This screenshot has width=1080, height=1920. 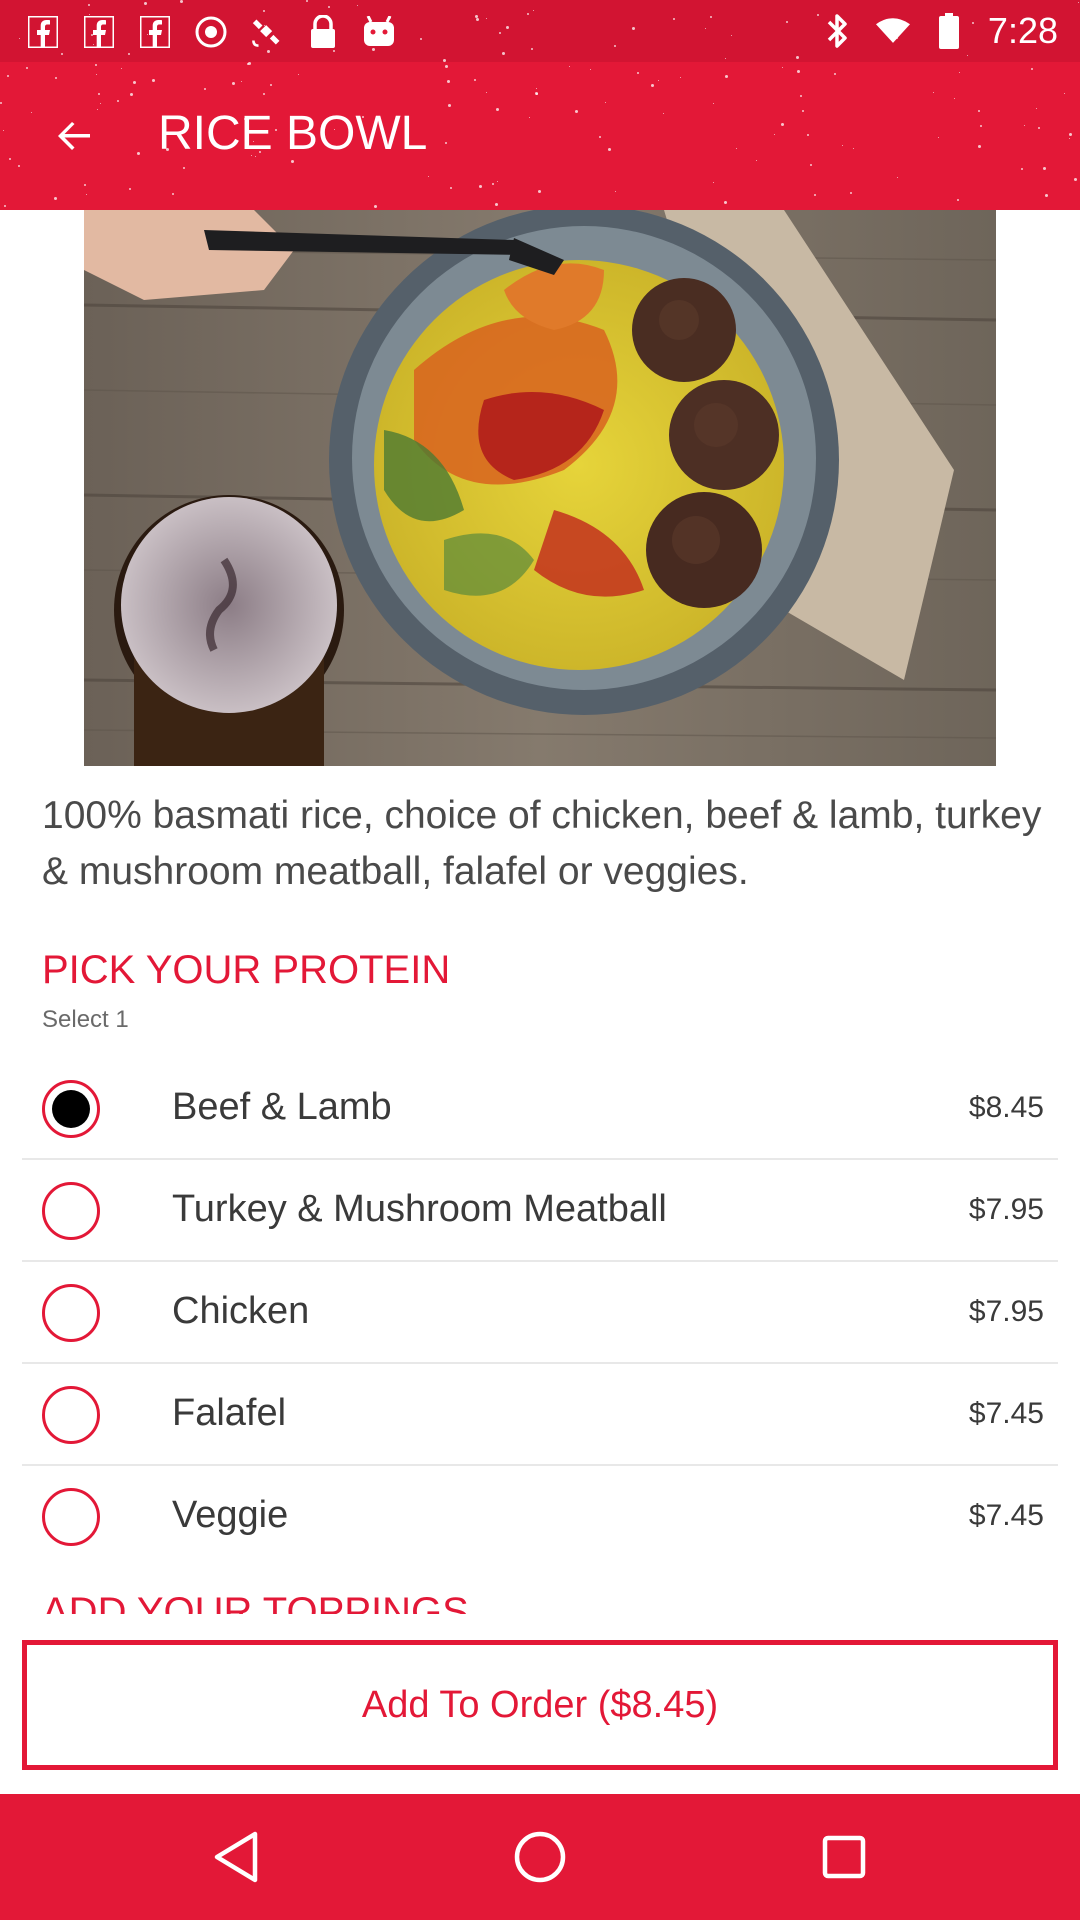 I want to click on option-price: $7.45, so click(x=1006, y=1413).